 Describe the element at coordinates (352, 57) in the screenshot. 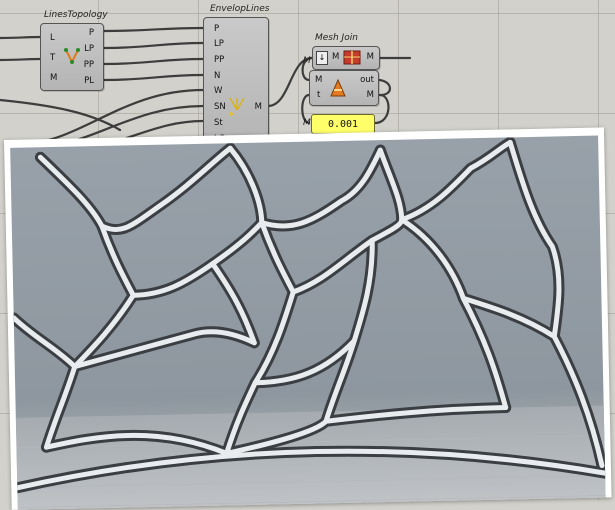

I see `mesh-join-icon` at that location.